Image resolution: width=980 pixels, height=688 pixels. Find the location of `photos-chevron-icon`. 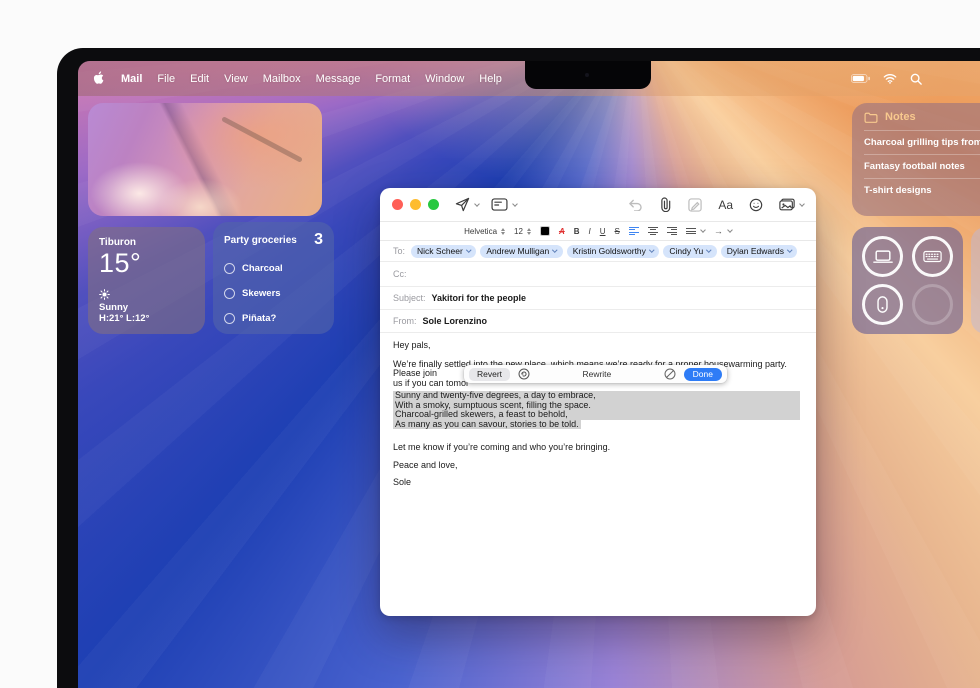

photos-chevron-icon is located at coordinates (802, 203).